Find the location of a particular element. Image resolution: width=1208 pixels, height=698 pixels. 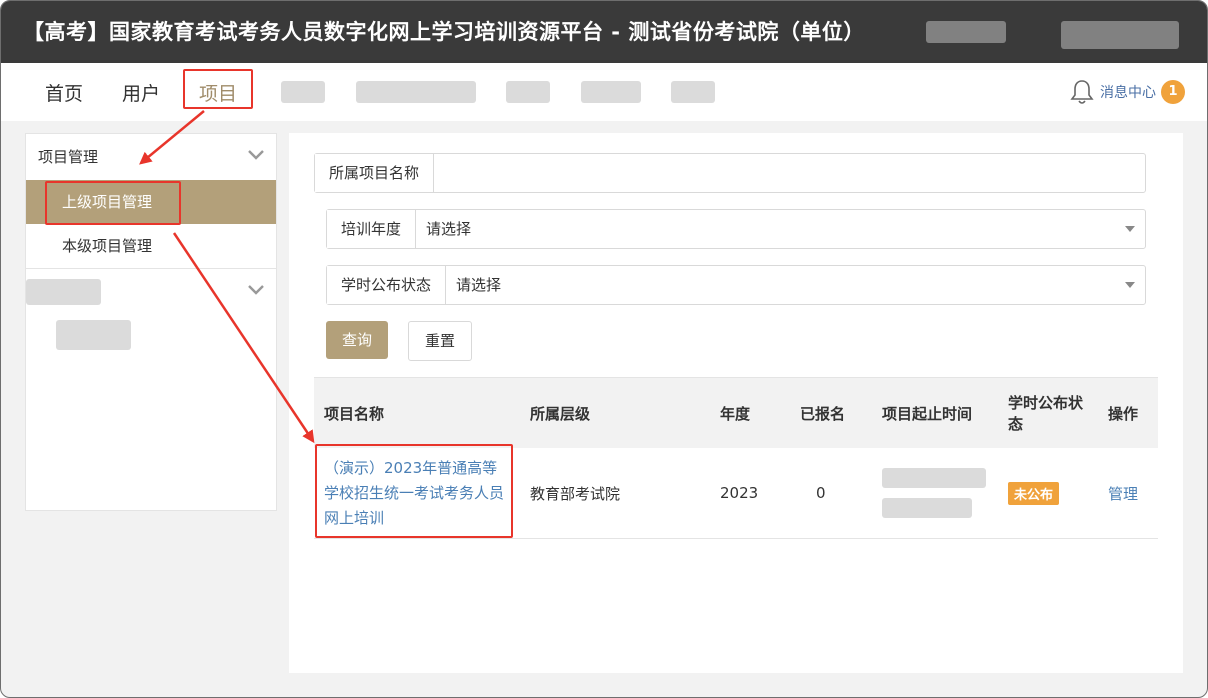

status-cell: 未公布 is located at coordinates (1048, 493).